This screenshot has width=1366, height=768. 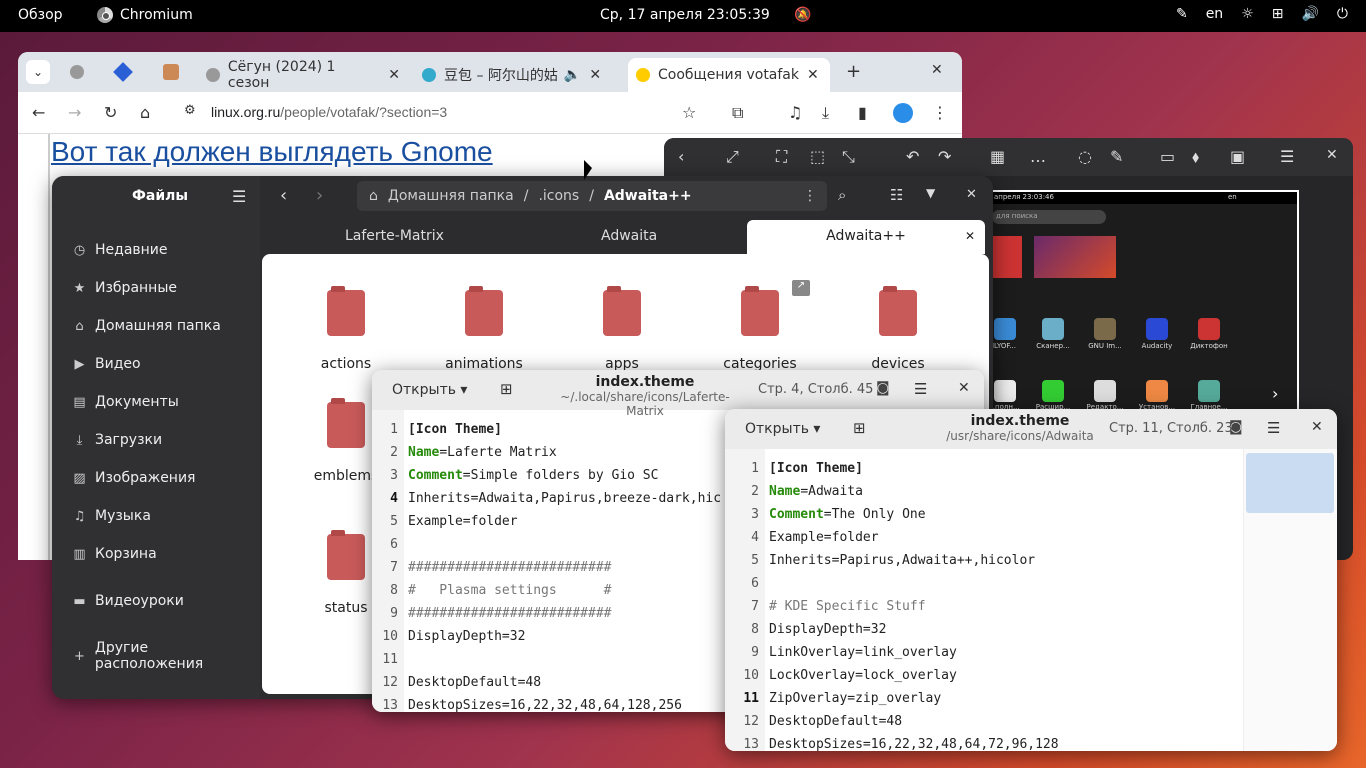 I want to click on tab-shogun: Сёгун (2024) 1 сезон ✕, so click(x=303, y=75).